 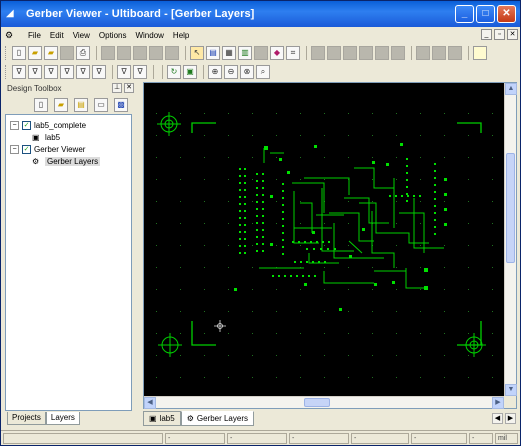 I want to click on undo-icon, so click(x=172, y=53).